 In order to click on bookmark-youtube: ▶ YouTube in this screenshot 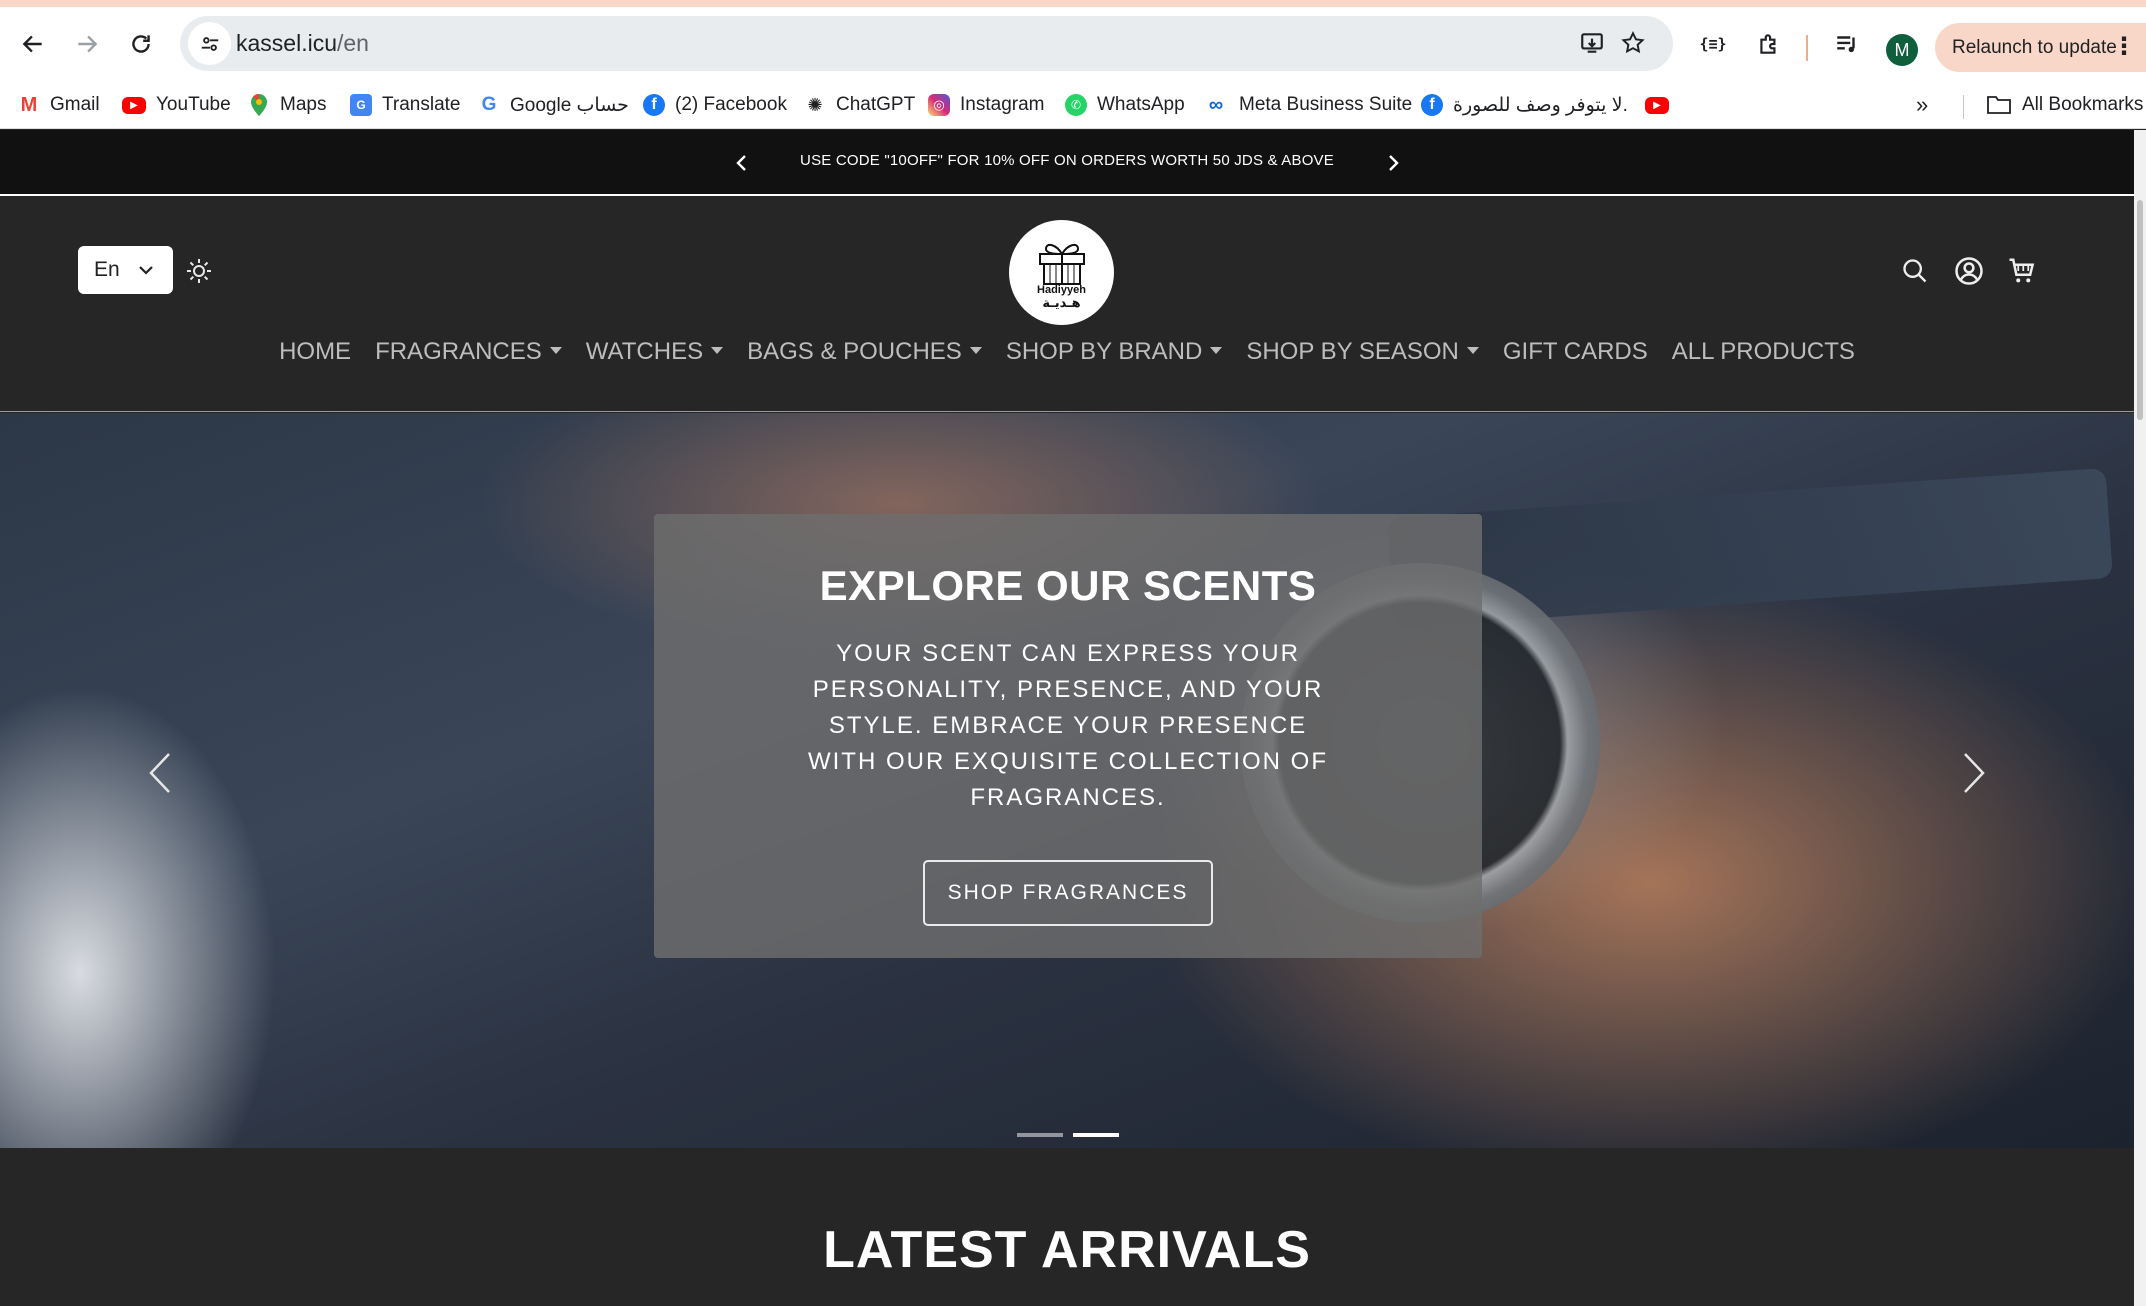, I will do `click(176, 105)`.